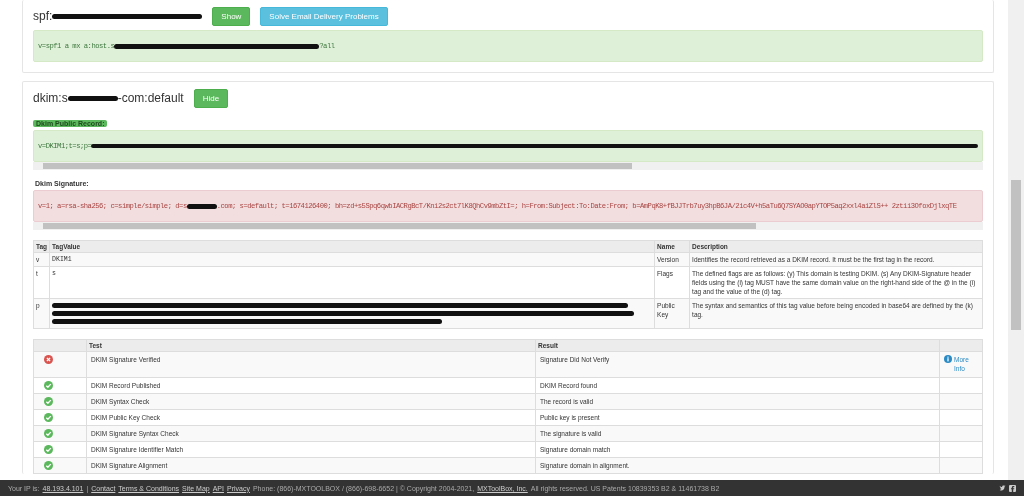 Image resolution: width=1024 pixels, height=496 pixels. I want to click on record-title: -com:default, so click(150, 98).